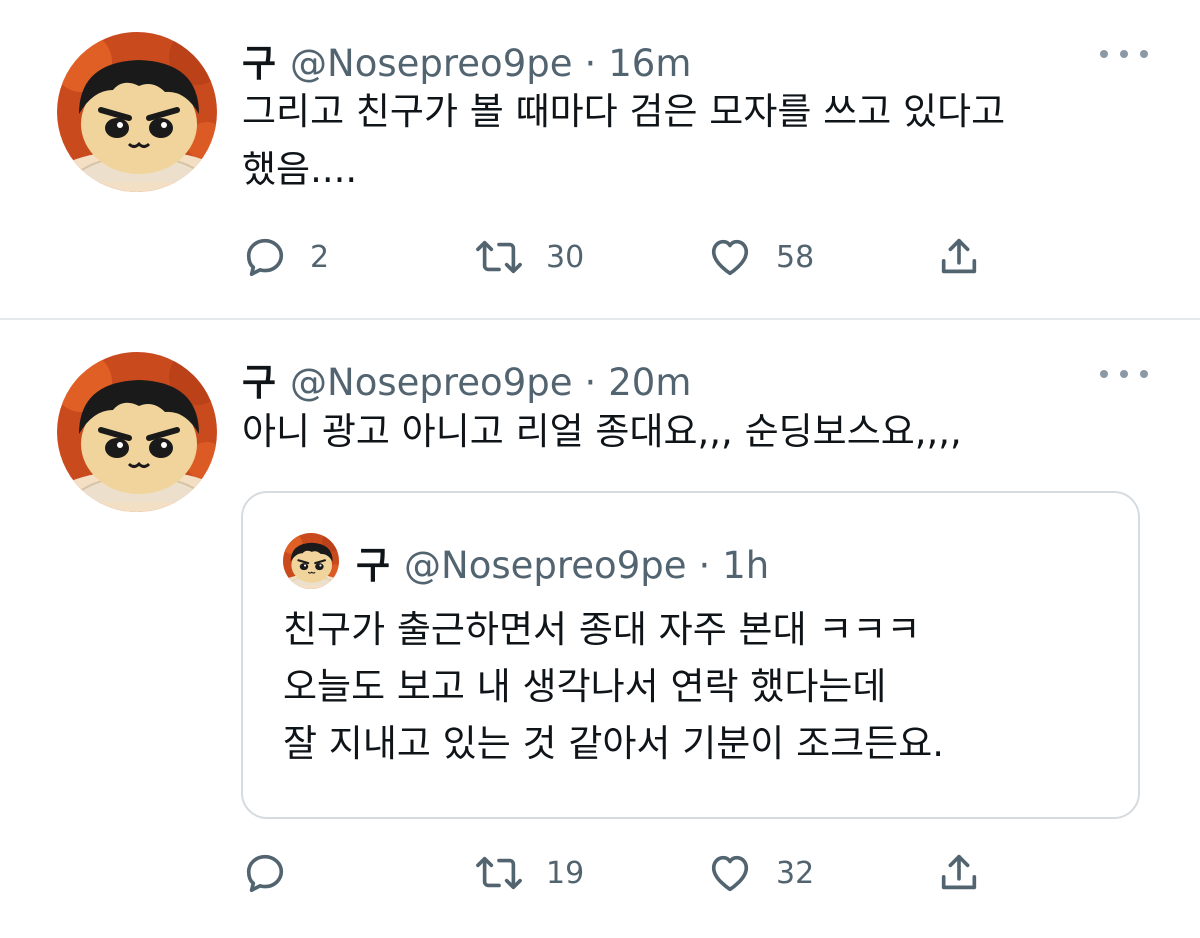  I want to click on quoted-display-name: 구, so click(373, 562).